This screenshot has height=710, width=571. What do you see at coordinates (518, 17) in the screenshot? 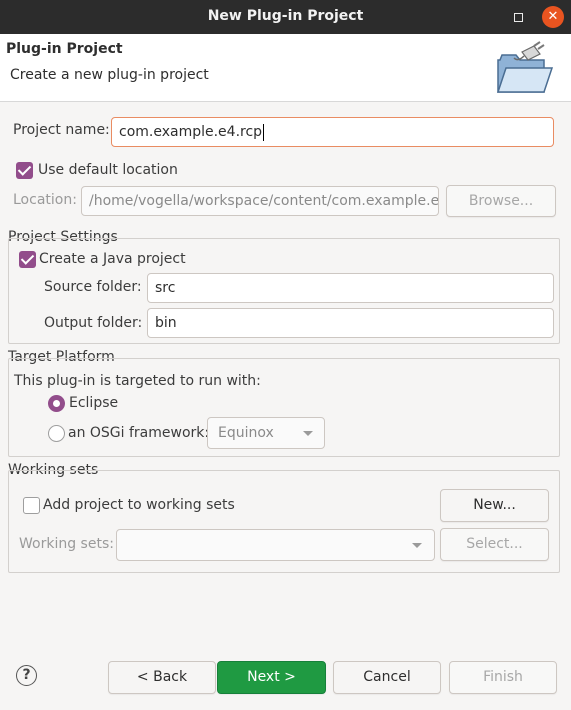
I see `maximize-icon` at bounding box center [518, 17].